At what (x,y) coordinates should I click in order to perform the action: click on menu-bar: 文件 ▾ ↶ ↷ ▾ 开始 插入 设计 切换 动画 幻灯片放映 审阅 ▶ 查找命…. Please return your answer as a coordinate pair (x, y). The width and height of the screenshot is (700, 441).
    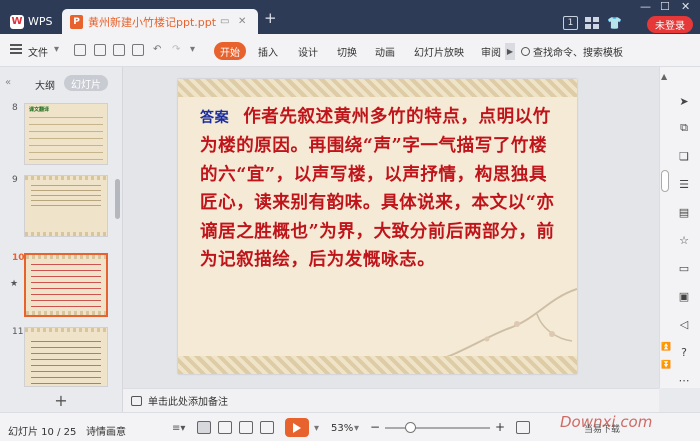
    Looking at the image, I should click on (350, 50).